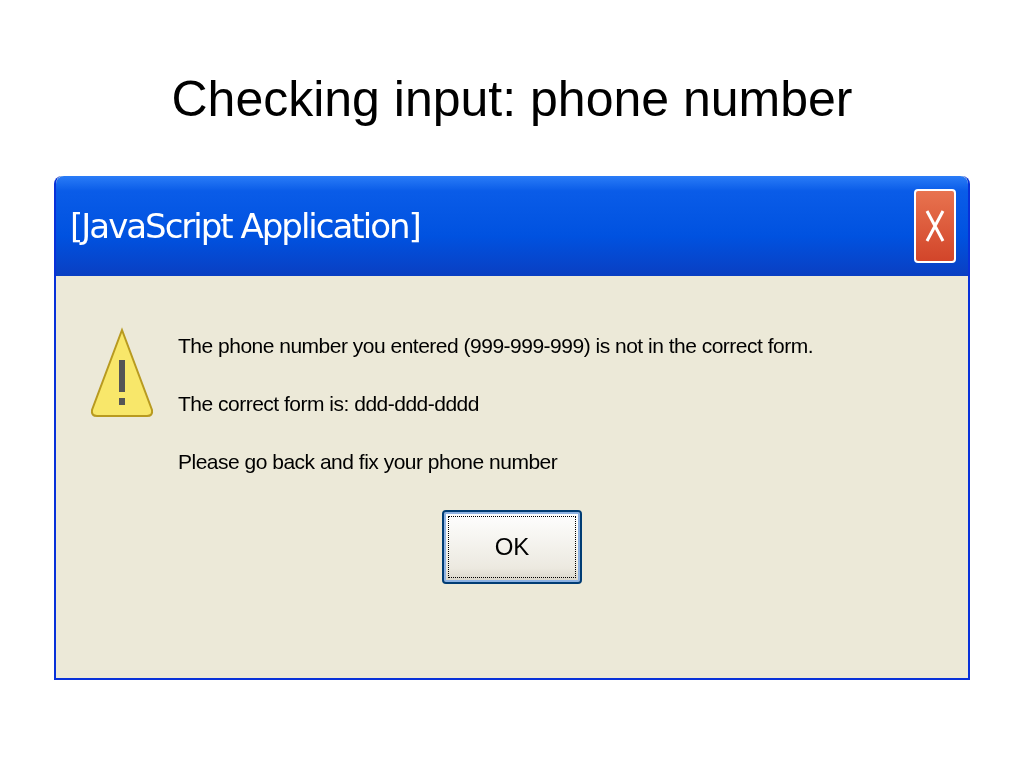 The width and height of the screenshot is (1024, 768). I want to click on close-icon, so click(935, 226).